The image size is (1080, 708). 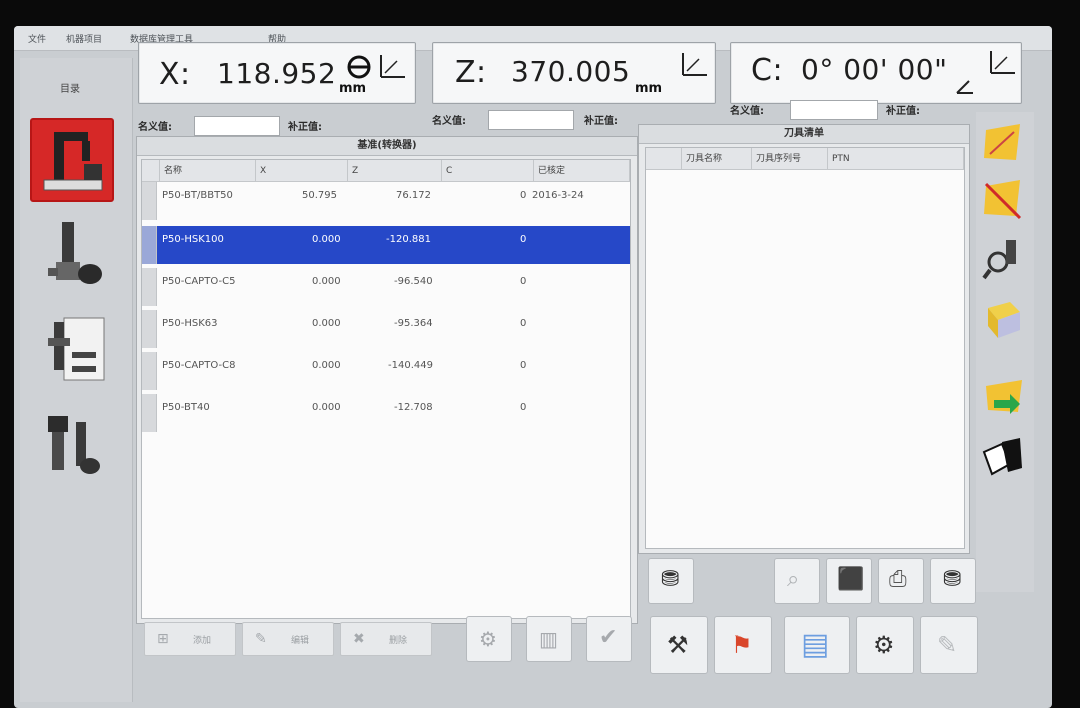 I want to click on tab-notes: ✎, so click(x=949, y=645).